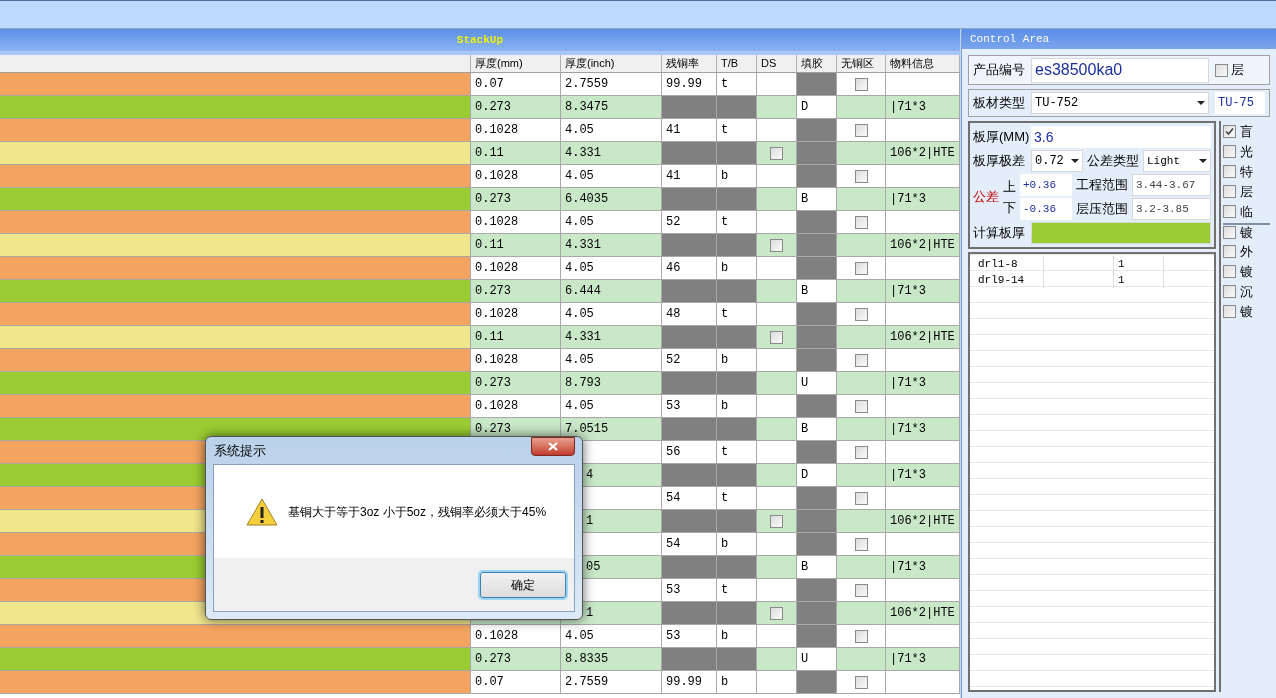  Describe the element at coordinates (489, 84) in the screenshot. I see `table-cell-text: 0.07` at that location.